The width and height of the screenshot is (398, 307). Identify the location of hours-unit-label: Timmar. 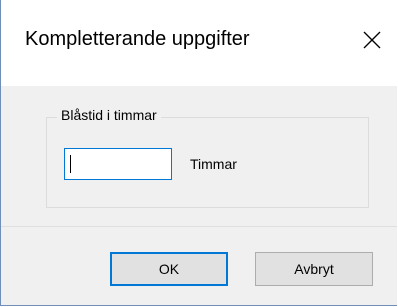
(213, 164).